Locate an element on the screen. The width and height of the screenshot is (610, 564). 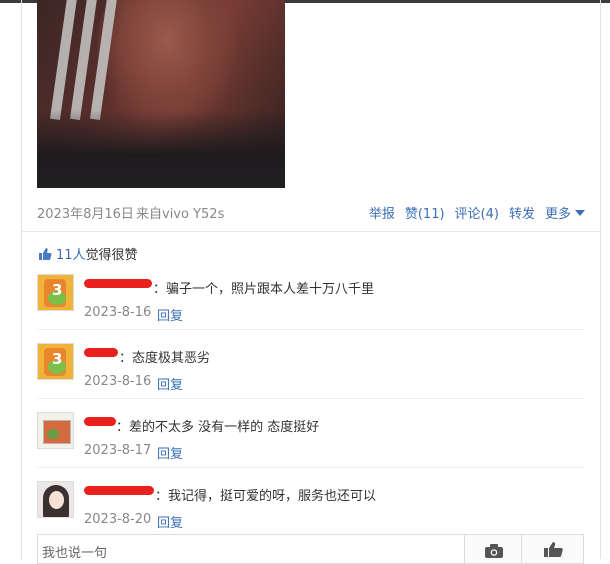
comment-text: ：差的不太多 没有一样的 态度挺好 is located at coordinates (218, 427).